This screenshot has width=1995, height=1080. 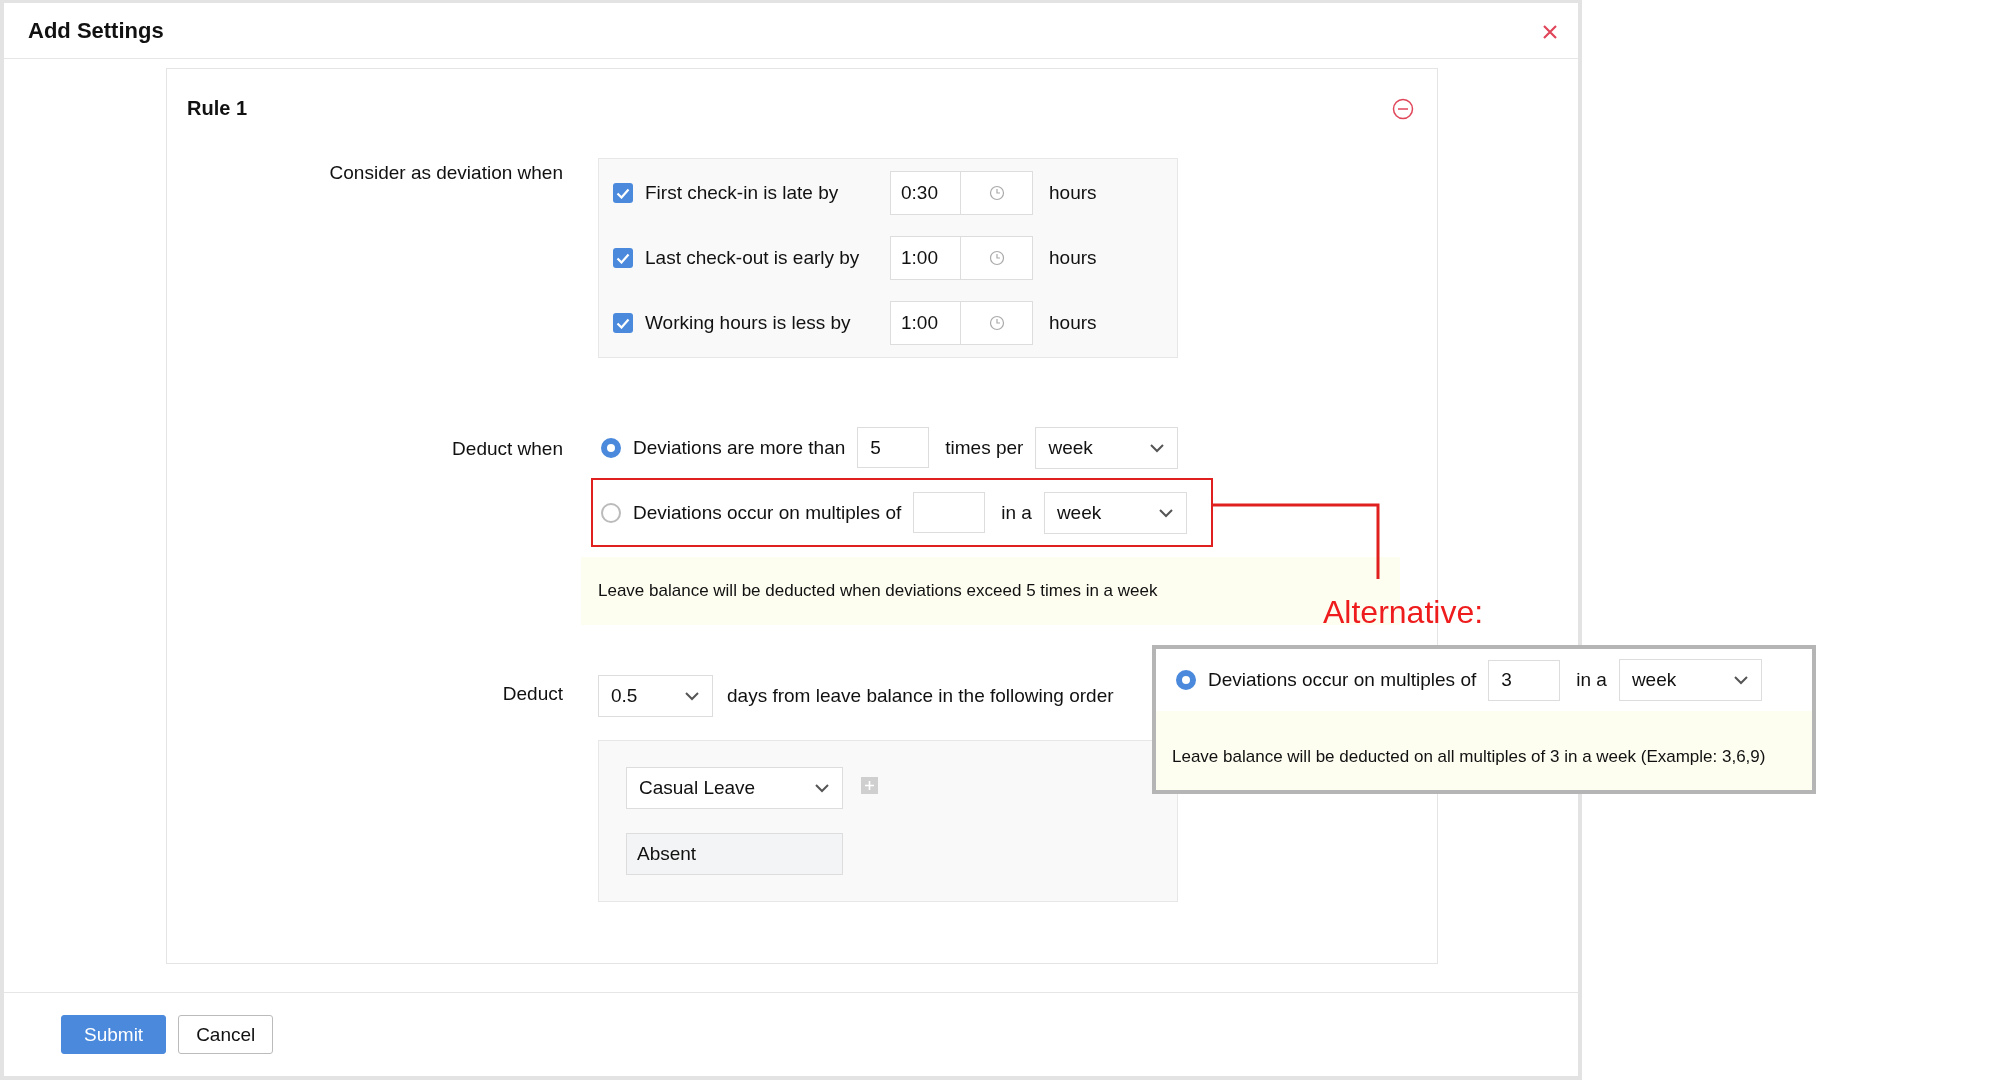 What do you see at coordinates (925, 193) in the screenshot?
I see `time-input: 0:30` at bounding box center [925, 193].